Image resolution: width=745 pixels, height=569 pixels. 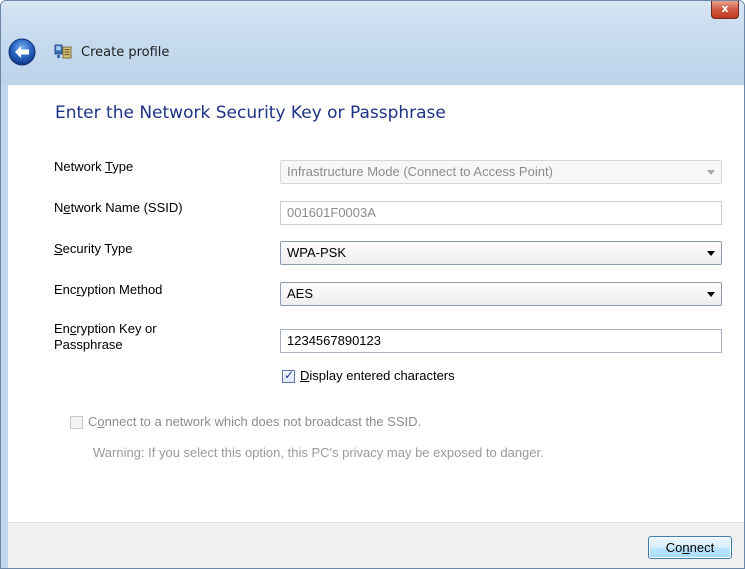 I want to click on encryption-key-input: 1234567890123, so click(x=501, y=341).